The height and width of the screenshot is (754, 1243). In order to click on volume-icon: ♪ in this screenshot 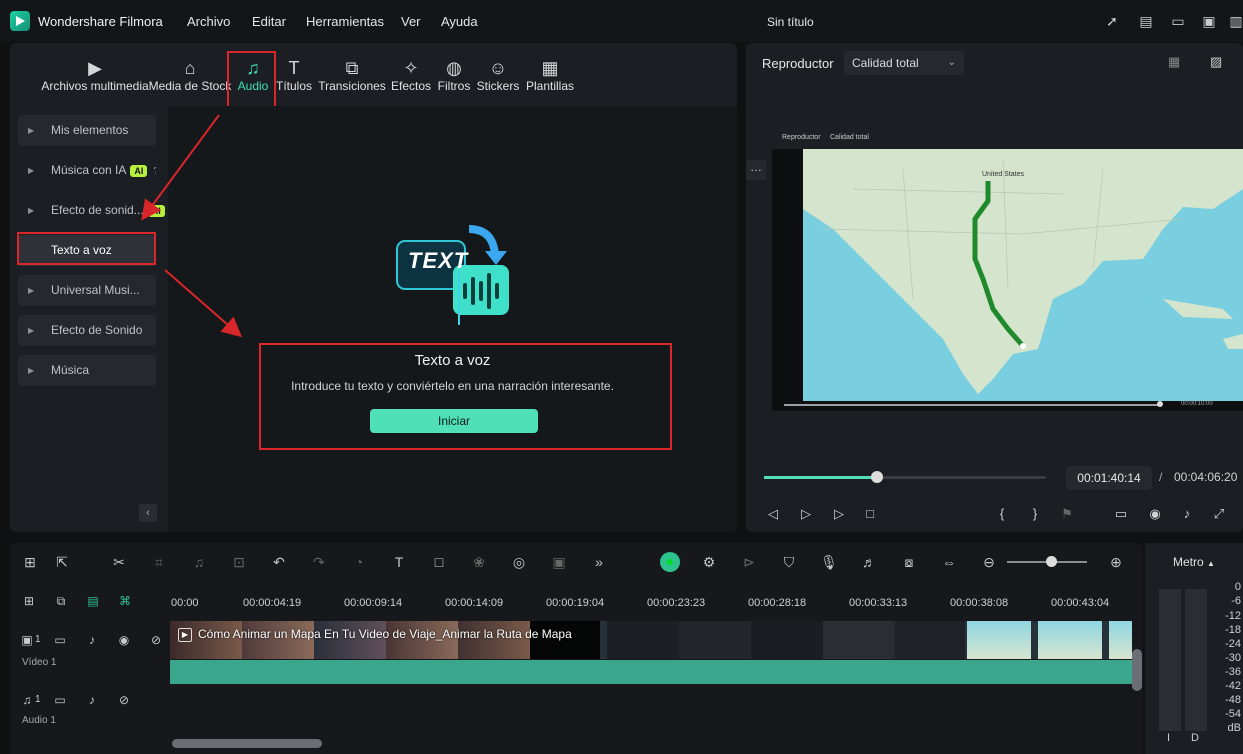, I will do `click(1187, 514)`.